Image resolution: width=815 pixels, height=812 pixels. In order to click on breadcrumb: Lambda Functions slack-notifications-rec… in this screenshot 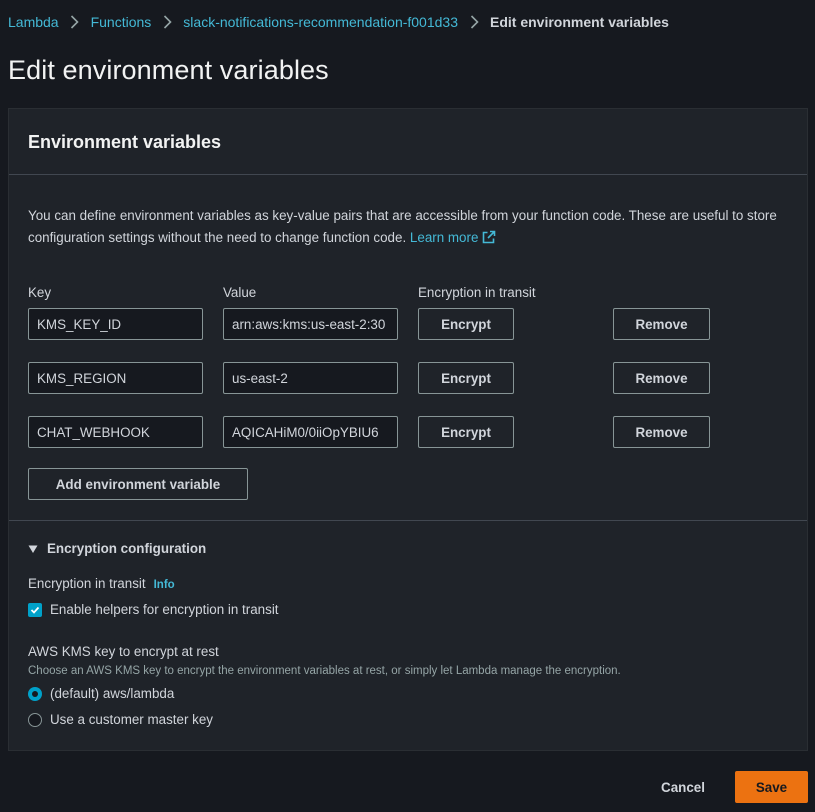, I will do `click(338, 22)`.